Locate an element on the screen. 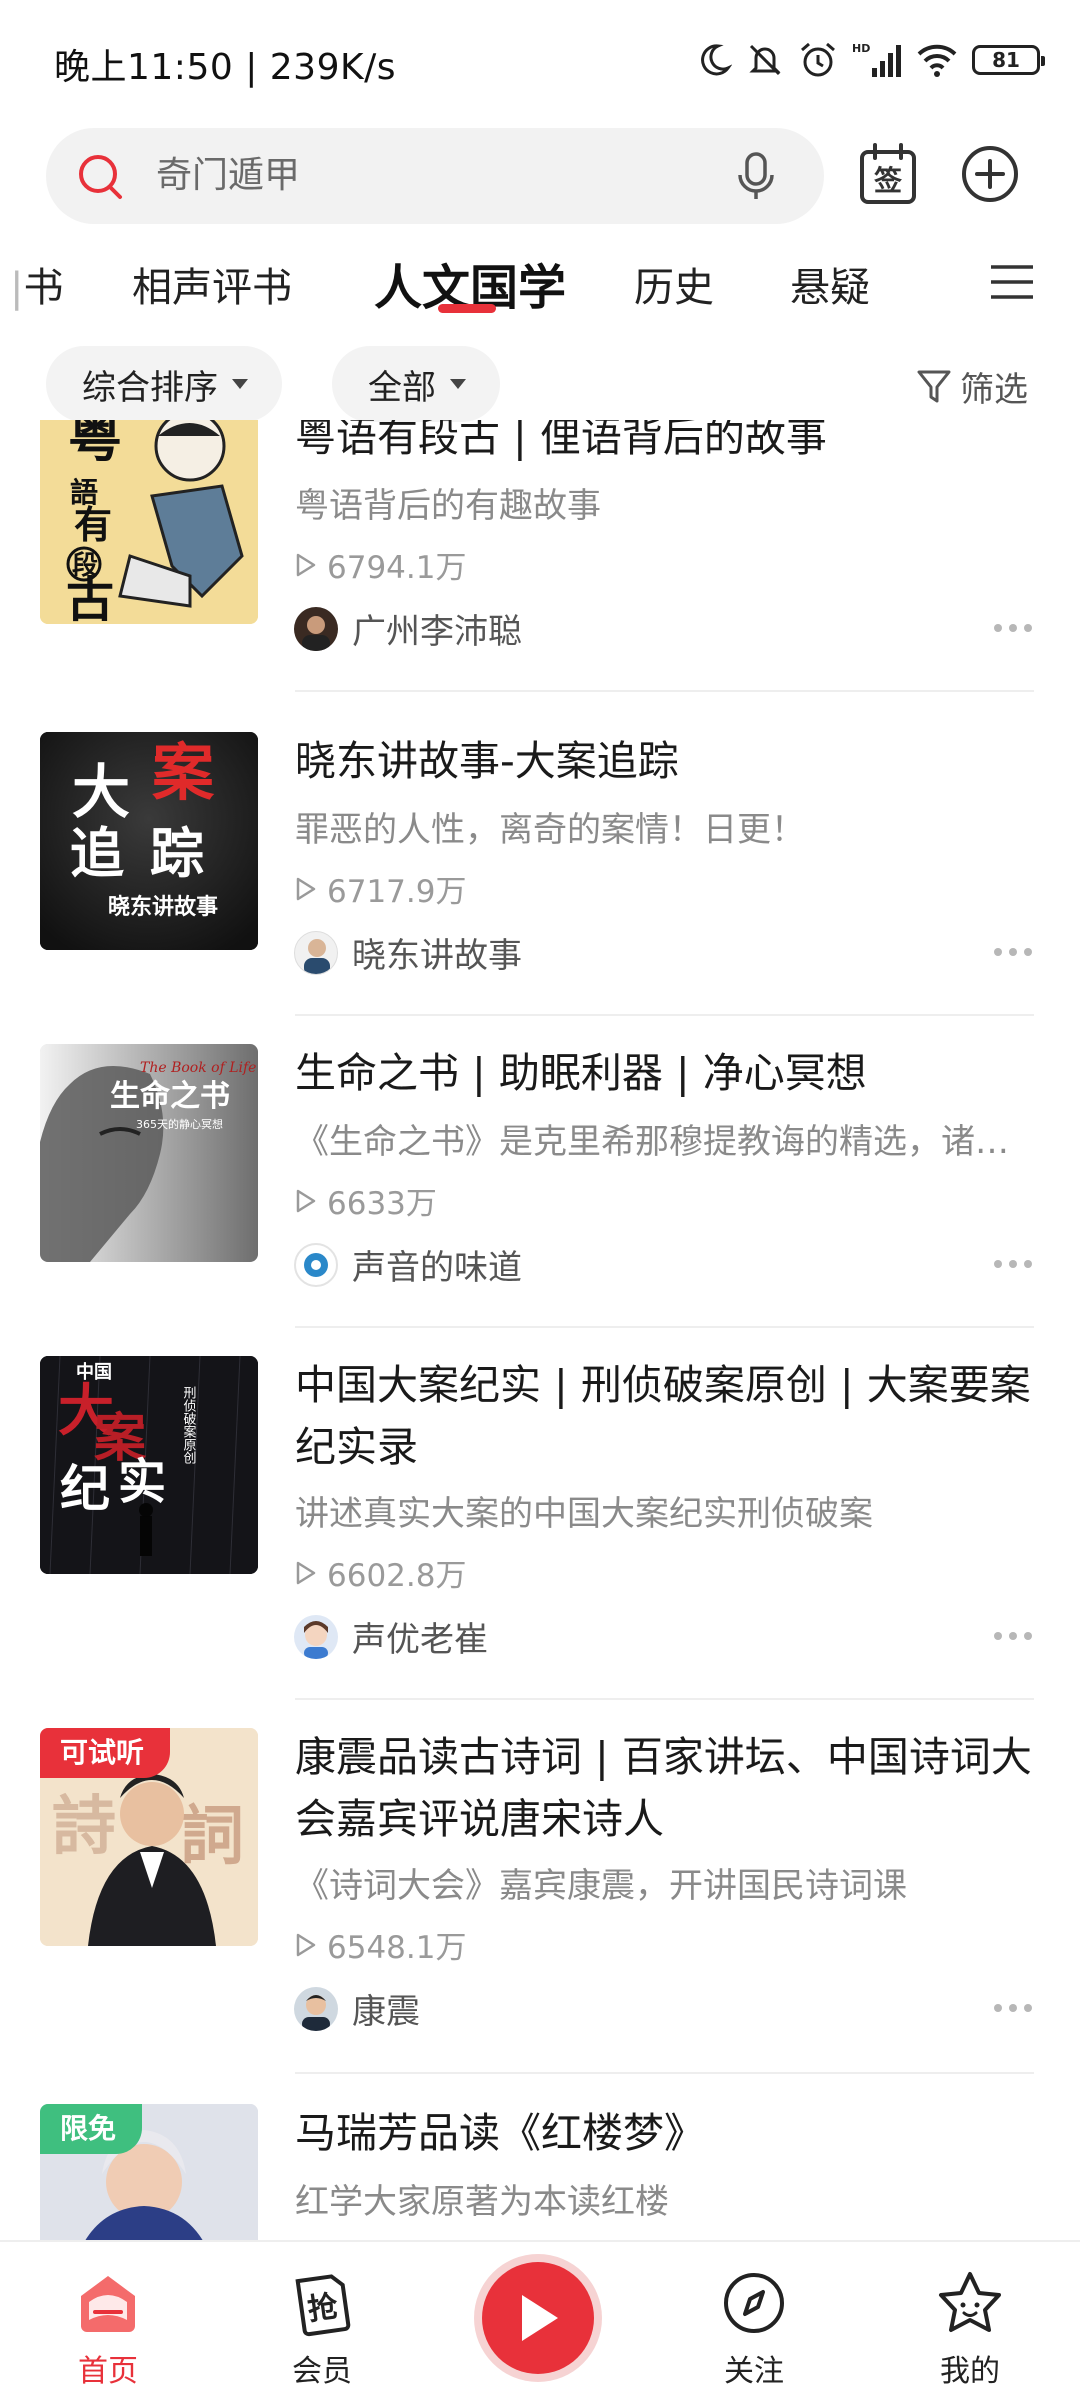 The height and width of the screenshot is (2400, 1080). play-count-value: 6602.8万 is located at coordinates (397, 1576).